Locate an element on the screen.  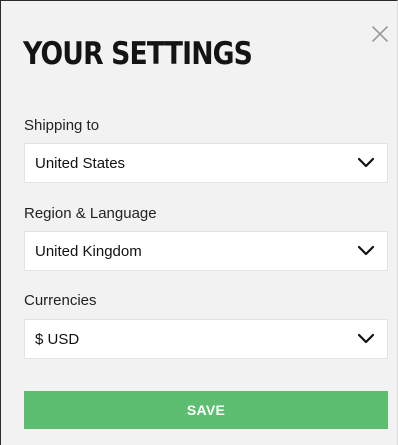
region-label: Region & Language is located at coordinates (90, 213).